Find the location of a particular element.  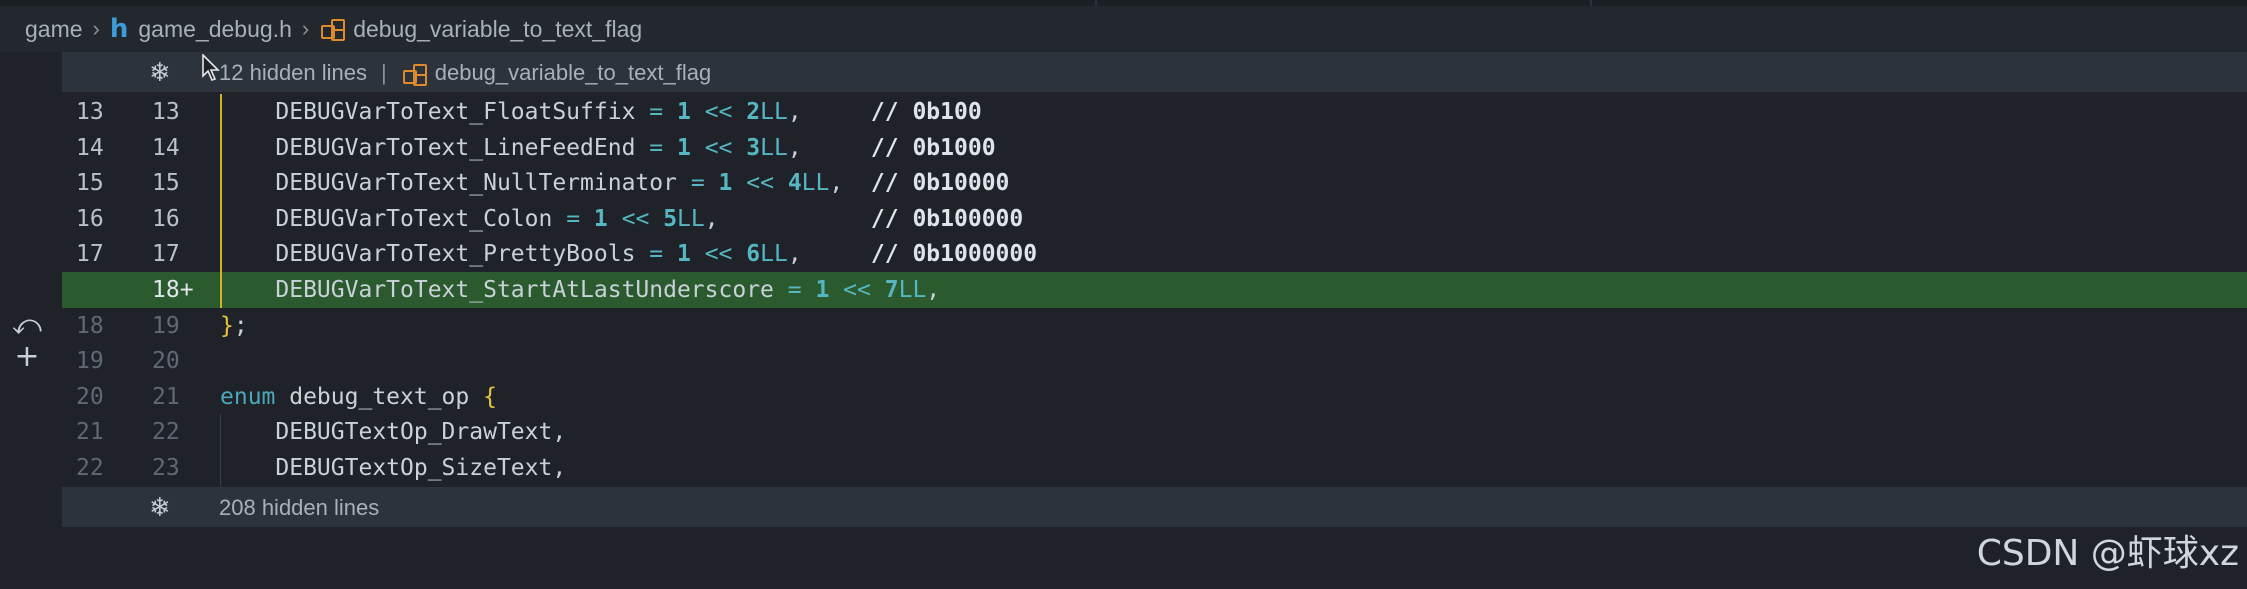

code-token: // 0b100 is located at coordinates (926, 112).